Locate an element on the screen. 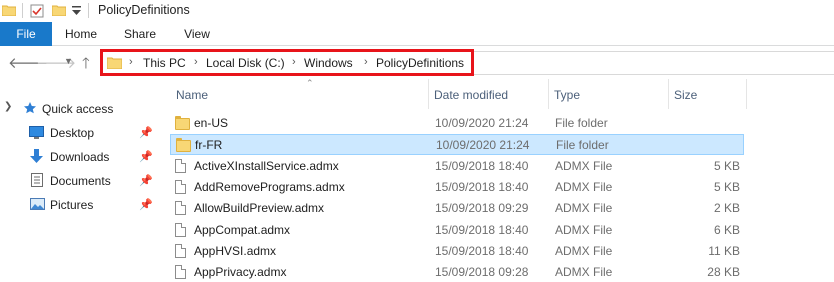 The height and width of the screenshot is (282, 834). tab-file: File is located at coordinates (26, 34).